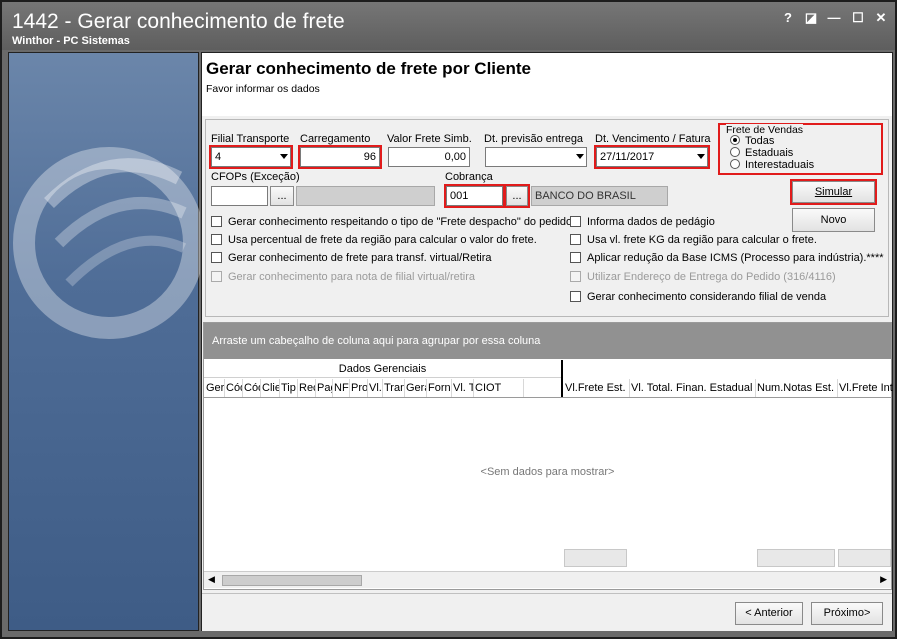 This screenshot has width=897, height=639. I want to click on minimize-icon: —, so click(834, 17).